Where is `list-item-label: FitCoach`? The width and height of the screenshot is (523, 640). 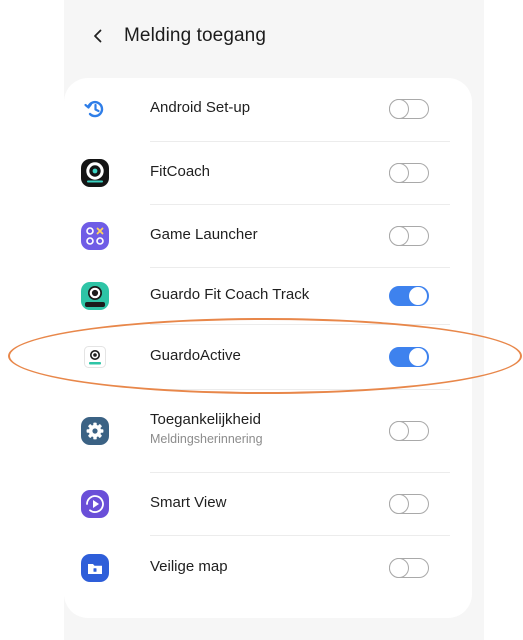 list-item-label: FitCoach is located at coordinates (180, 171).